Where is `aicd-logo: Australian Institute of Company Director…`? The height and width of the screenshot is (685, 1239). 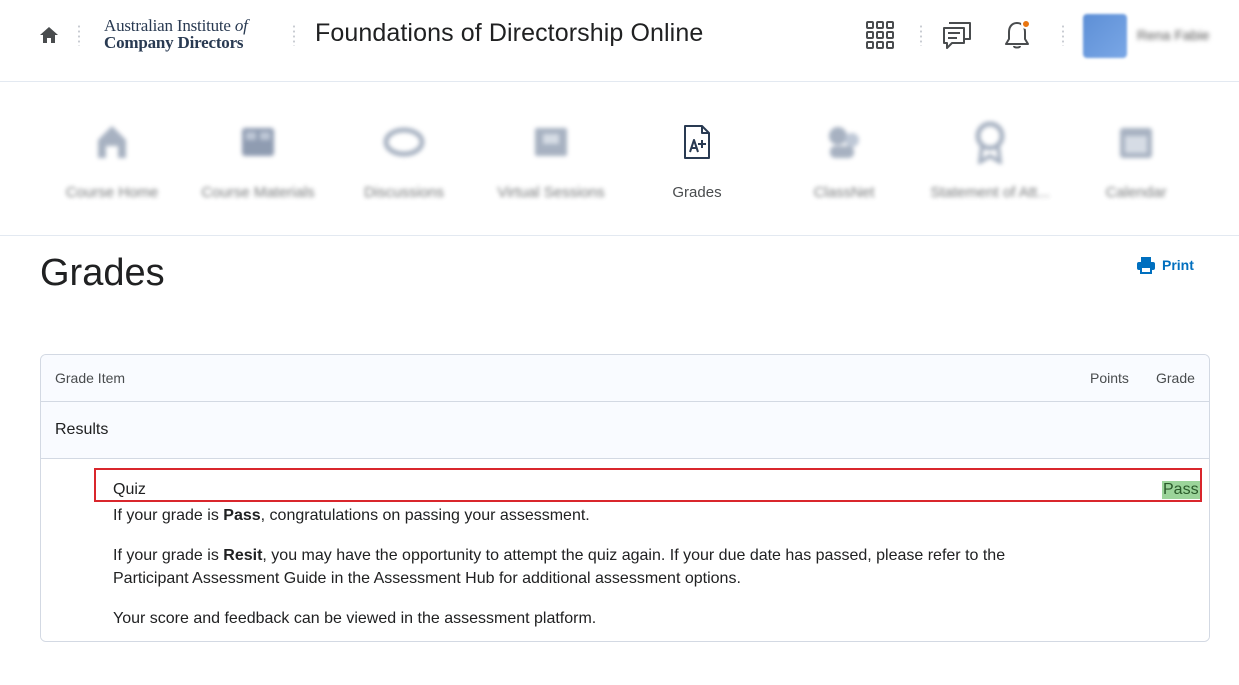 aicd-logo: Australian Institute of Company Director… is located at coordinates (176, 34).